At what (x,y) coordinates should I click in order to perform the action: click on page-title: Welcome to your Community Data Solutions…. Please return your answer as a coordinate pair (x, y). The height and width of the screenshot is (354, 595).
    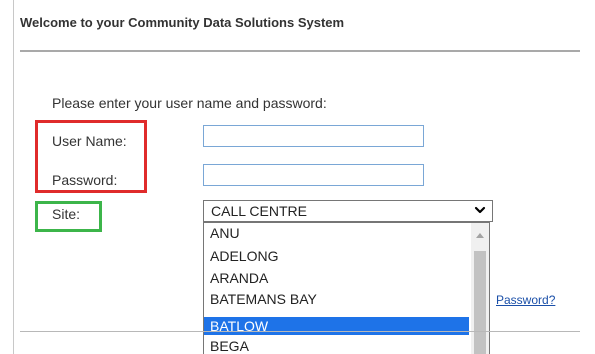
    Looking at the image, I should click on (182, 22).